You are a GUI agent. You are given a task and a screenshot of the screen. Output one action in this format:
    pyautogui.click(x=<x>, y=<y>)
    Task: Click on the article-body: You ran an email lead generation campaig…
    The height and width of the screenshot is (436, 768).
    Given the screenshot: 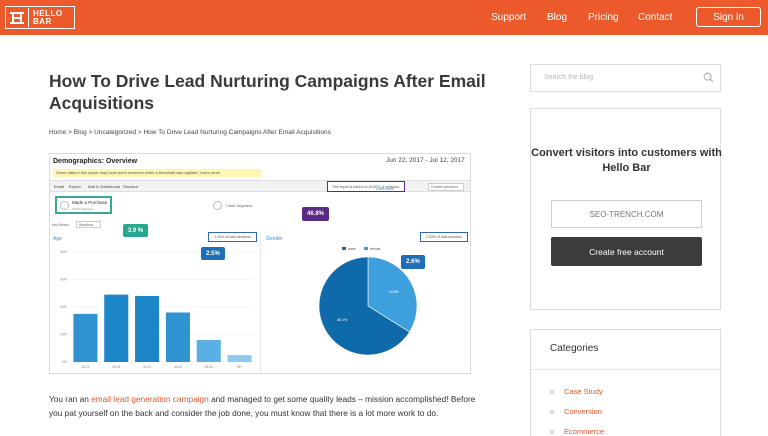 What is the action you would take?
    pyautogui.click(x=264, y=406)
    